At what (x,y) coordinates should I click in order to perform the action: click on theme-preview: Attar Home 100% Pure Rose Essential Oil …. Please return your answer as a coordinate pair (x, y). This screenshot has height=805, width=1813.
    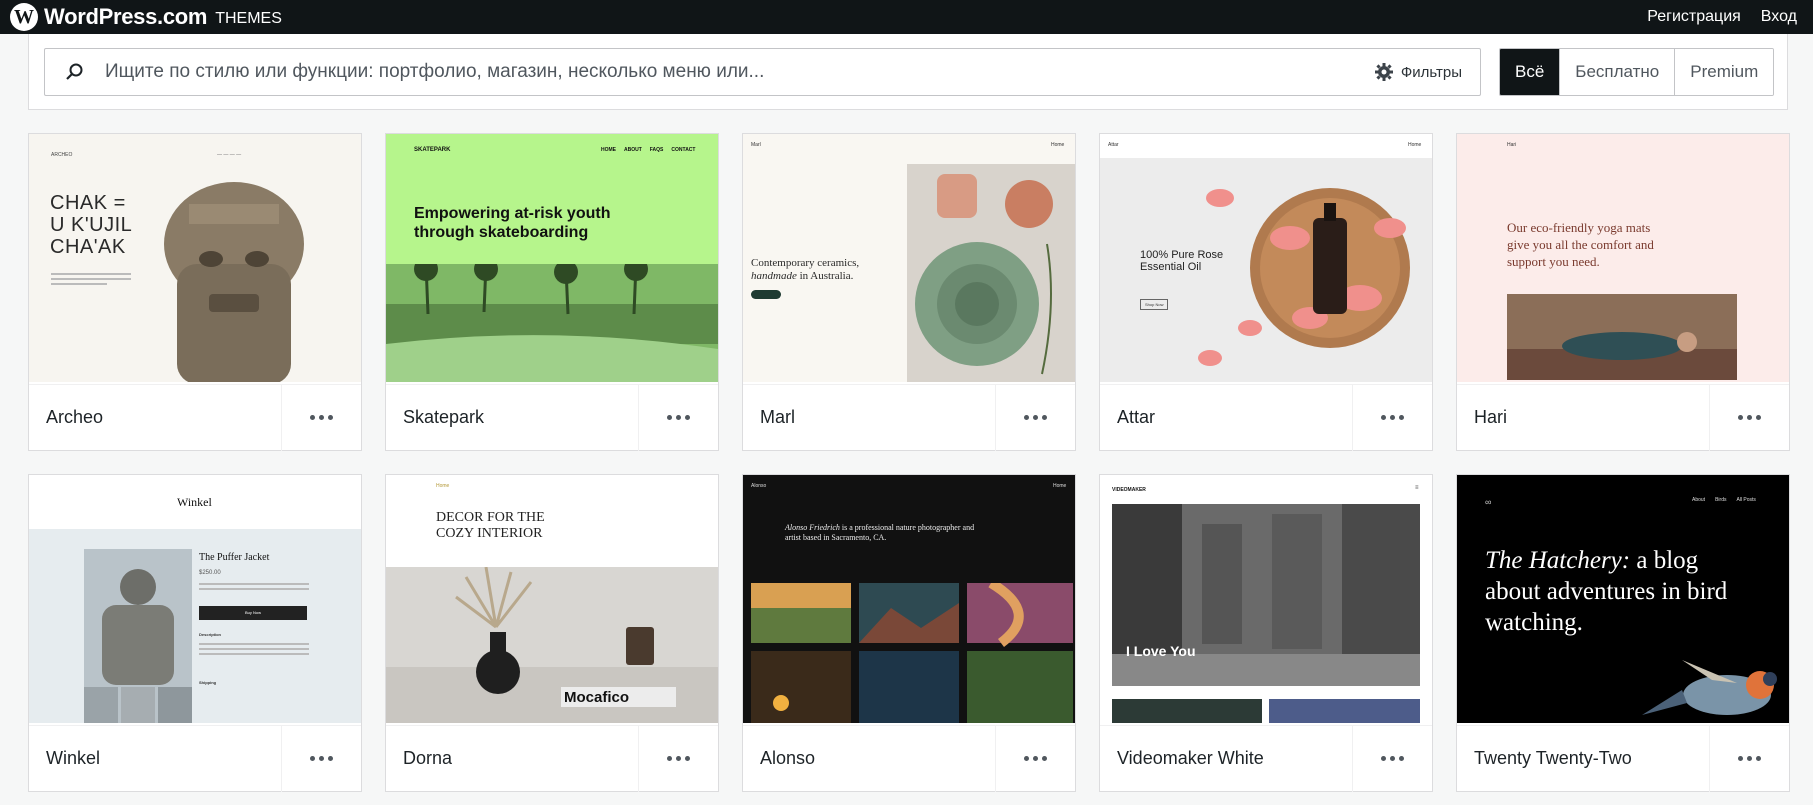
    Looking at the image, I should click on (1266, 258).